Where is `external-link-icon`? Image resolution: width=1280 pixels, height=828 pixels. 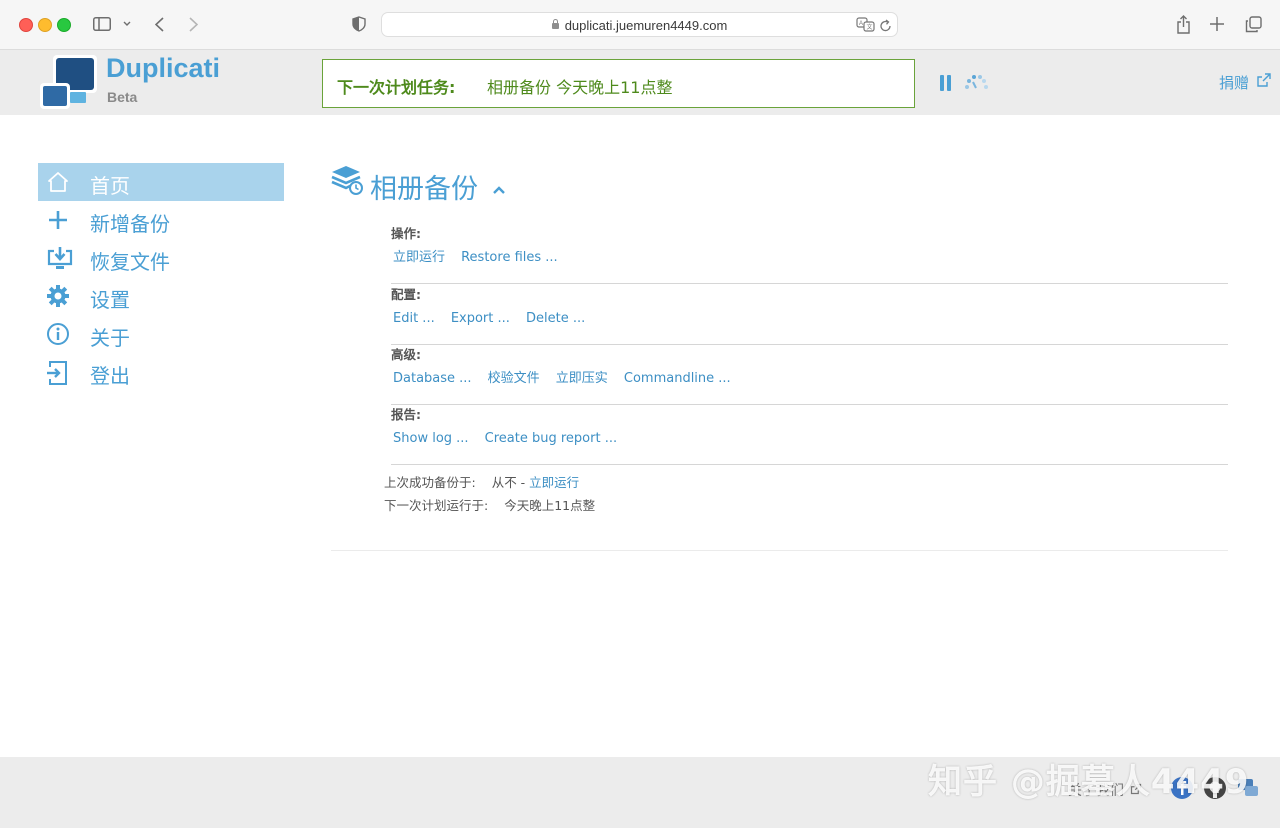 external-link-icon is located at coordinates (1264, 82).